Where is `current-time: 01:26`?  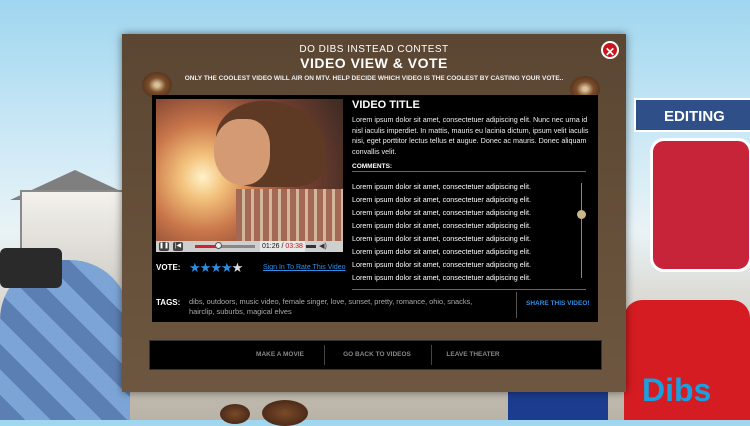 current-time: 01:26 is located at coordinates (271, 246).